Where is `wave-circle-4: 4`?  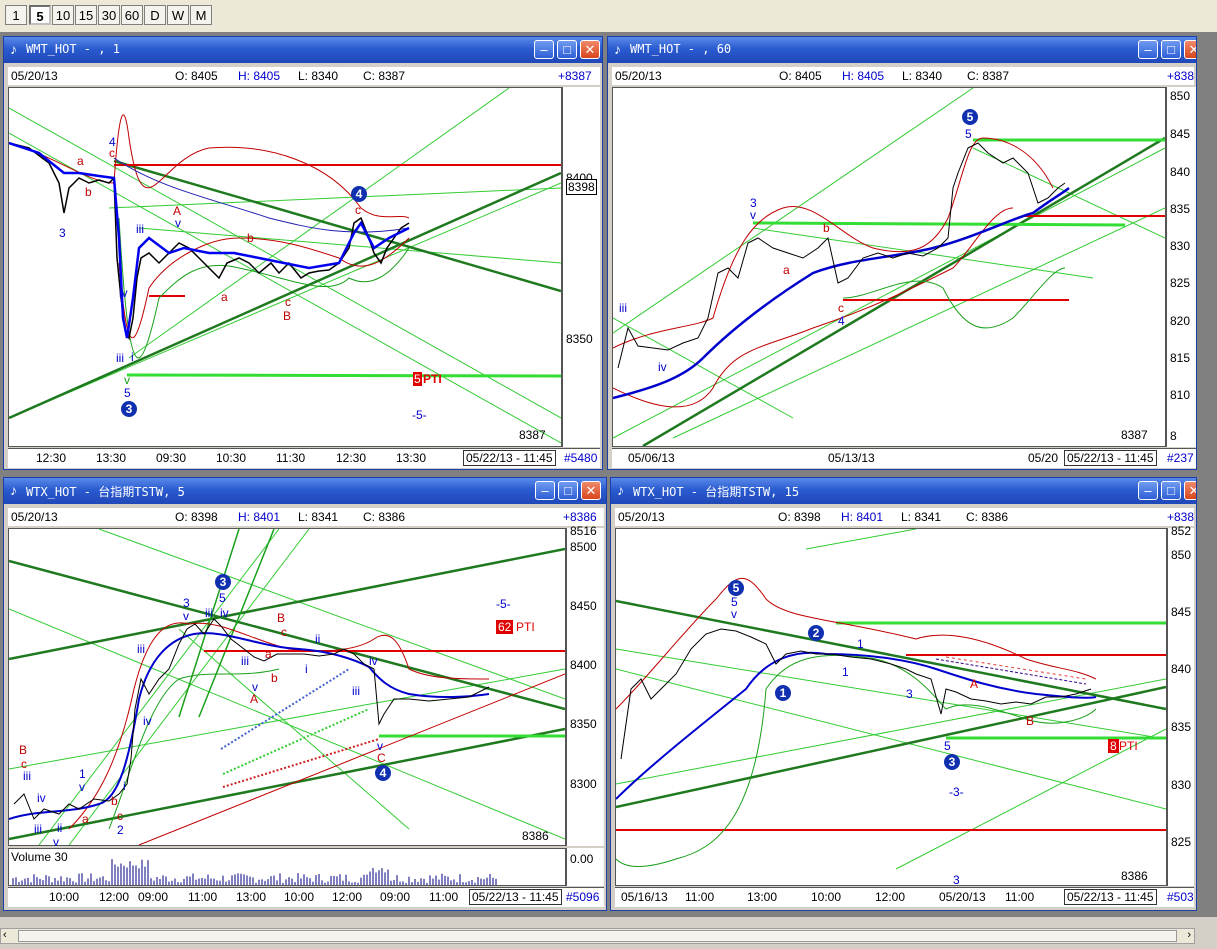
wave-circle-4: 4 is located at coordinates (383, 773).